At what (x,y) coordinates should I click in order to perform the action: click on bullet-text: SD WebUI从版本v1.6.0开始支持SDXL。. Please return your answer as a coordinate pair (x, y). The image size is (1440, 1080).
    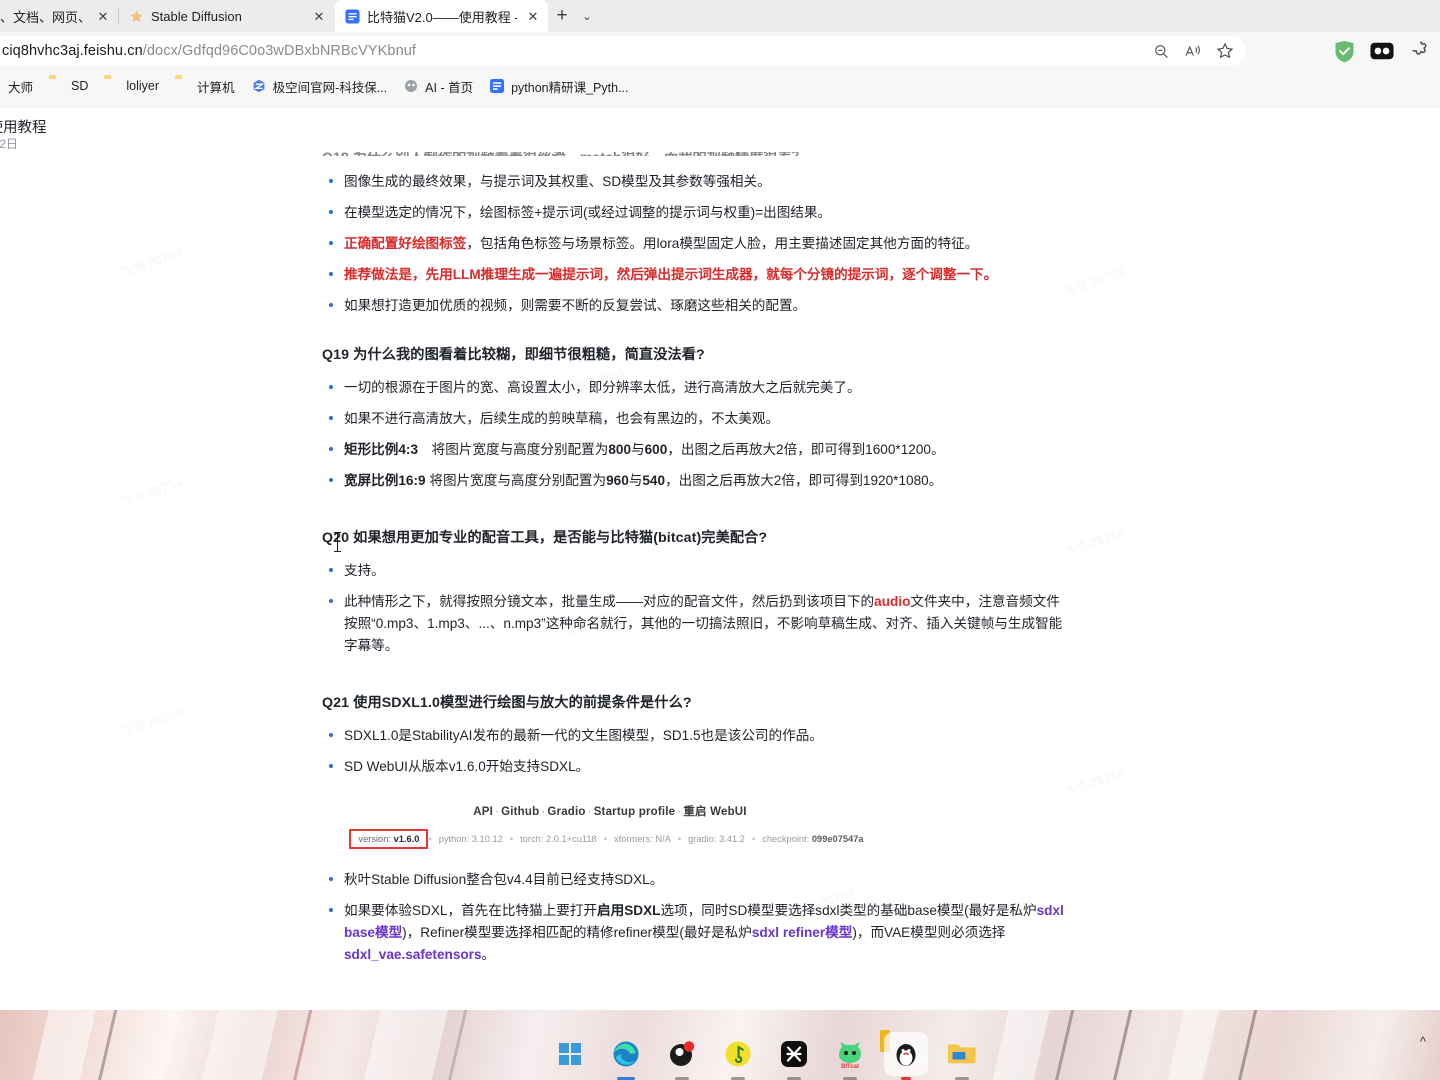
    Looking at the image, I should click on (467, 766).